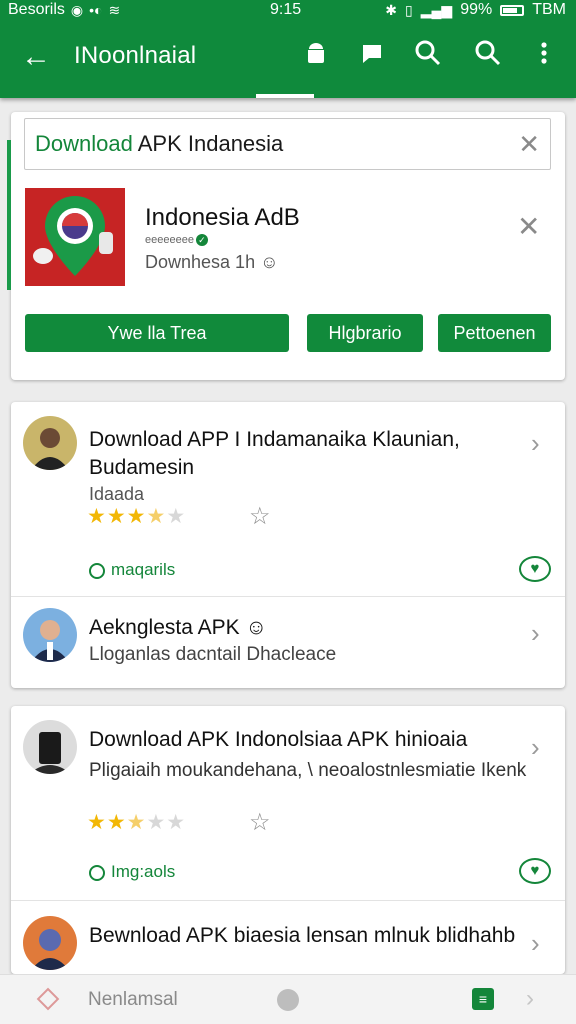  Describe the element at coordinates (178, 627) in the screenshot. I see `item-title: Aeknglesta APK ☺` at that location.